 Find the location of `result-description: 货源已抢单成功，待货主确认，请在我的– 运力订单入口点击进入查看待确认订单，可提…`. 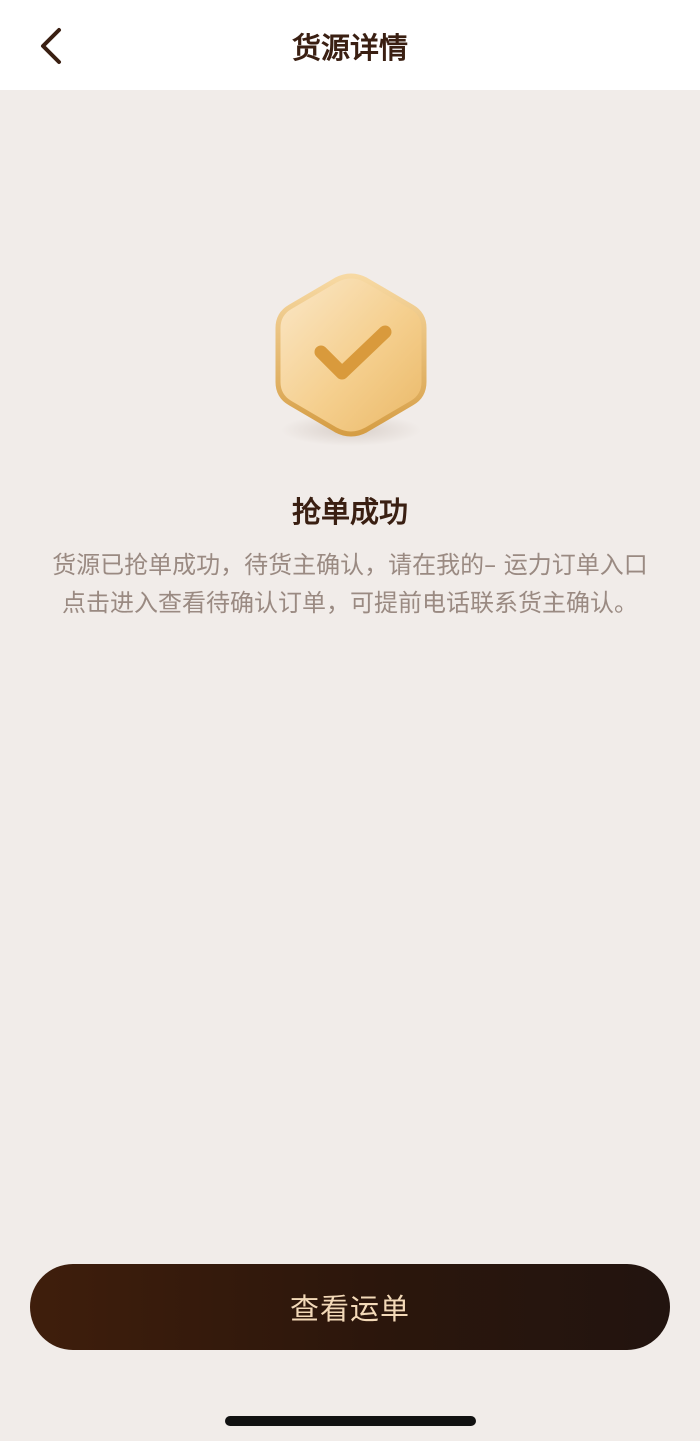

result-description: 货源已抢单成功，待货主确认，请在我的– 运力订单入口点击进入查看待确认订单，可提… is located at coordinates (350, 584).